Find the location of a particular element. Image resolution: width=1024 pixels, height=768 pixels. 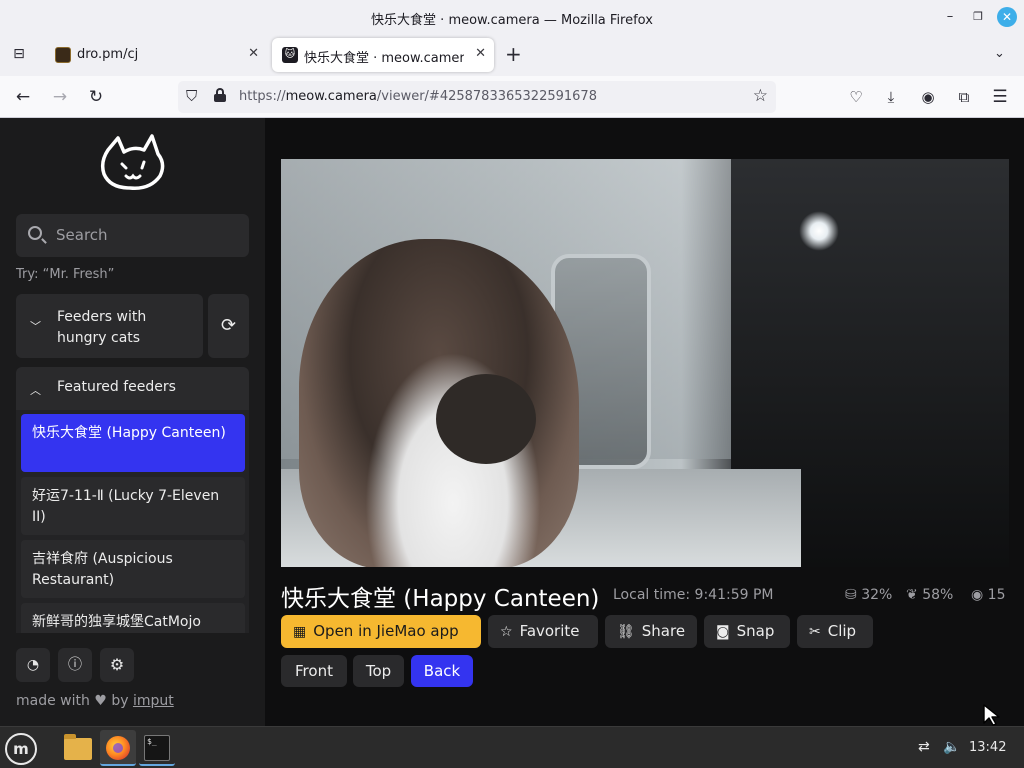

list-item-label: 好运7-11-Ⅱ (Lucky 7-Eleven II) is located at coordinates (126, 506).